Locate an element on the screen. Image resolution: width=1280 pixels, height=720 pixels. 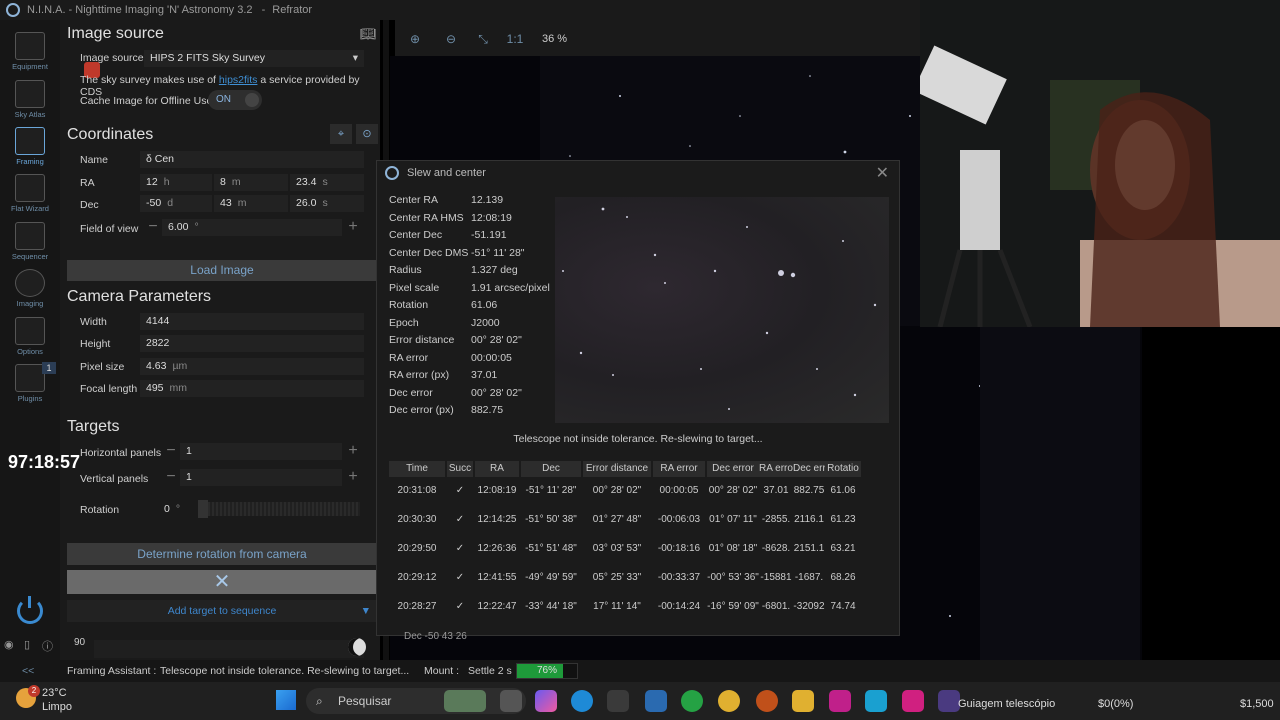
search-target-icon: ⌖ is located at coordinates (341, 134).